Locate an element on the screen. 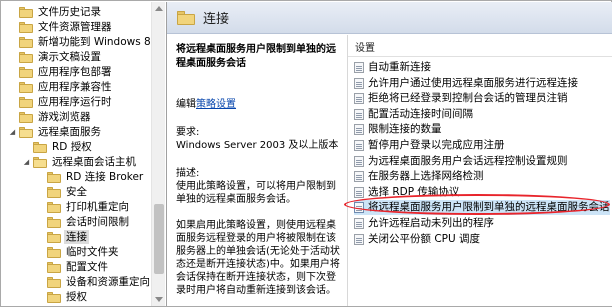 This screenshot has height=307, width=612. tree-item-label: 应用程序包部署 is located at coordinates (75, 72).